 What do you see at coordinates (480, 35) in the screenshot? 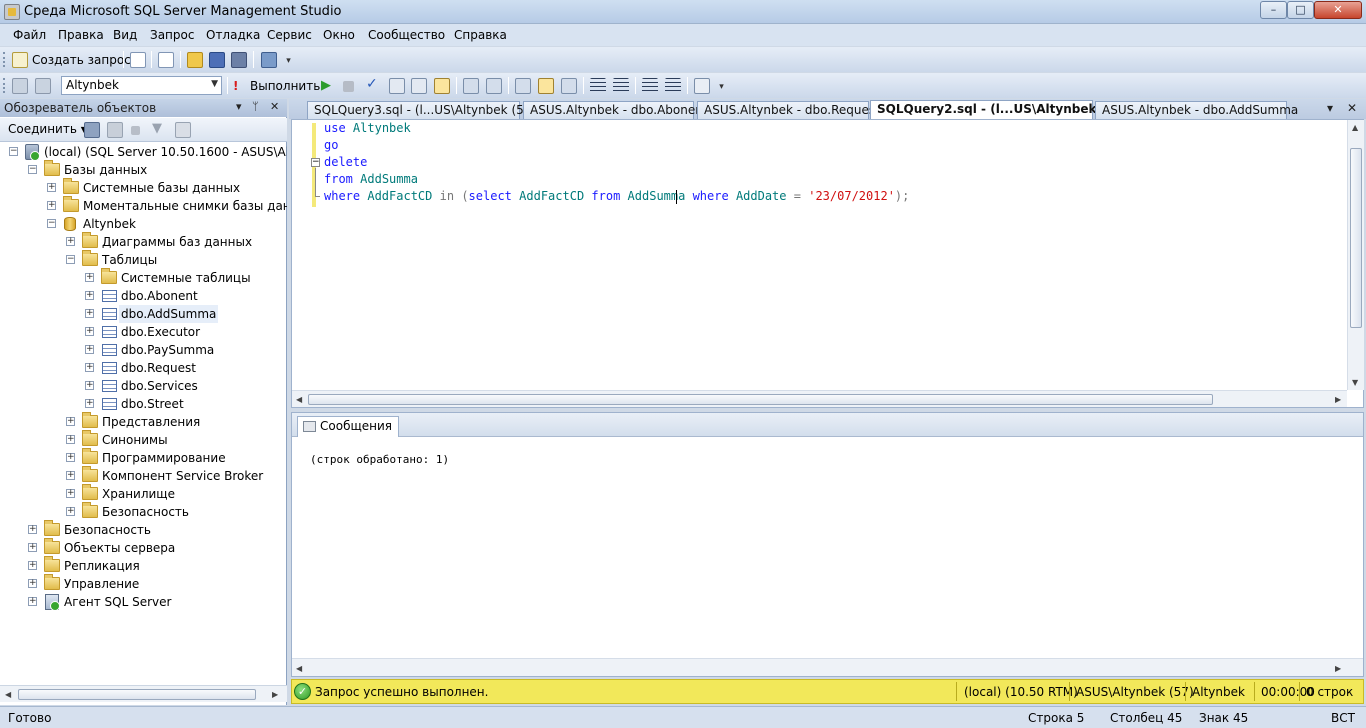
I see `menu-help: Справка` at bounding box center [480, 35].